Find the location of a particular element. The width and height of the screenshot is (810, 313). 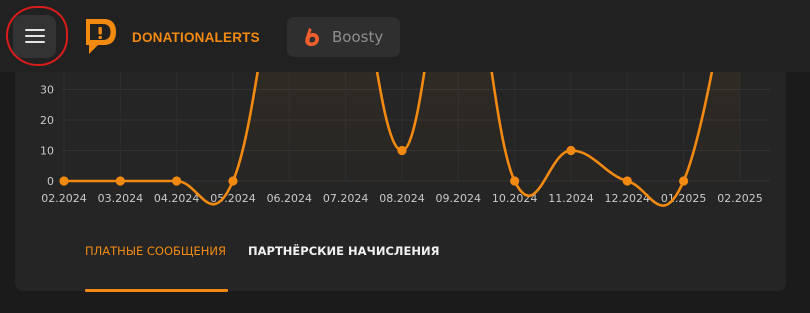

x-tick-label: 07.2024 is located at coordinates (346, 198).